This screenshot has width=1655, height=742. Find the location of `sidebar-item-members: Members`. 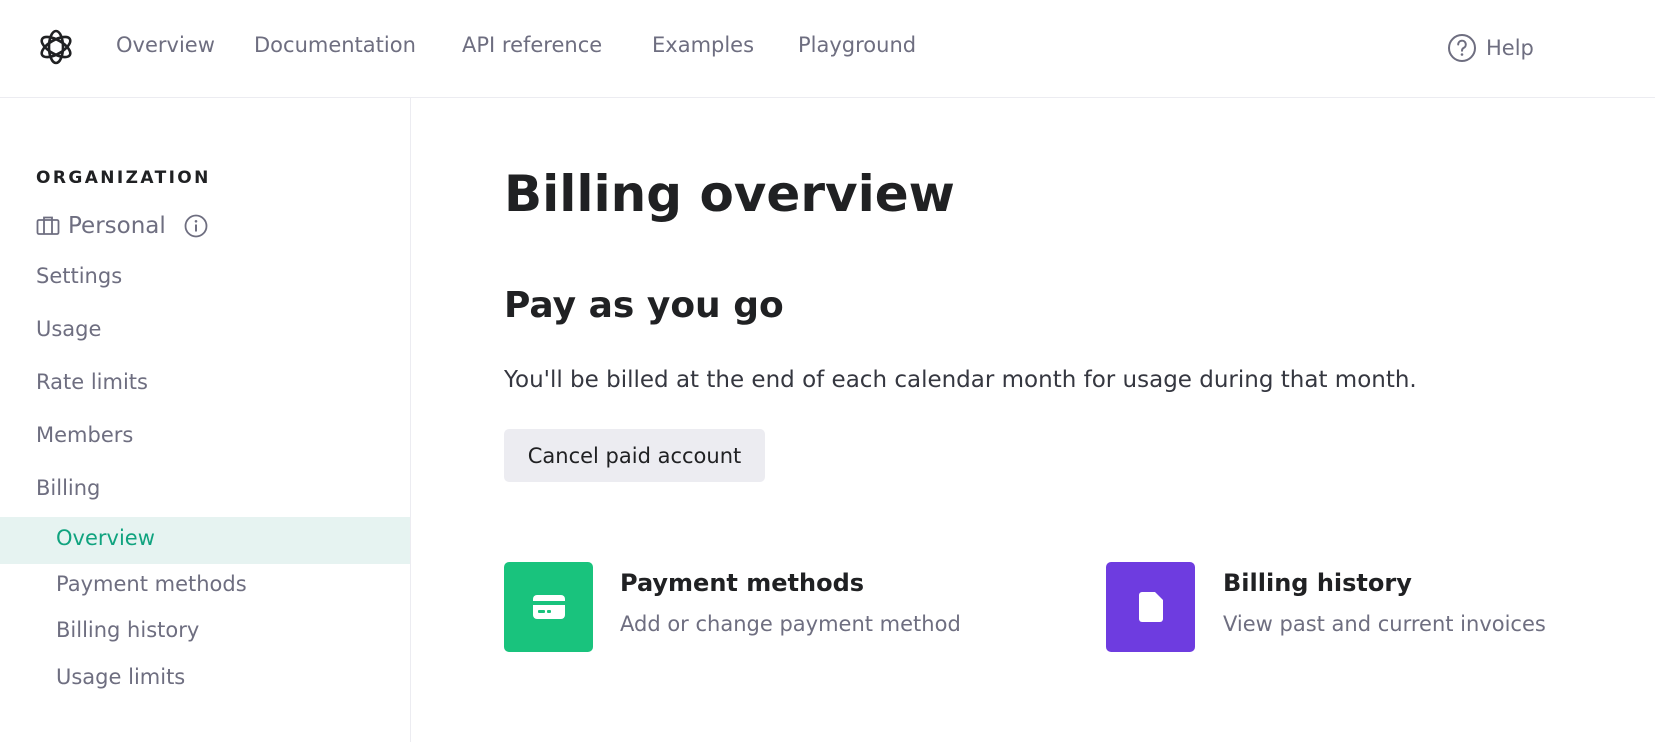

sidebar-item-members: Members is located at coordinates (84, 435).